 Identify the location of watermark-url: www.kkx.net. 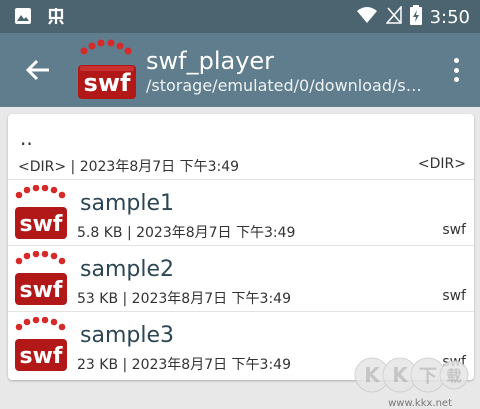
(420, 403).